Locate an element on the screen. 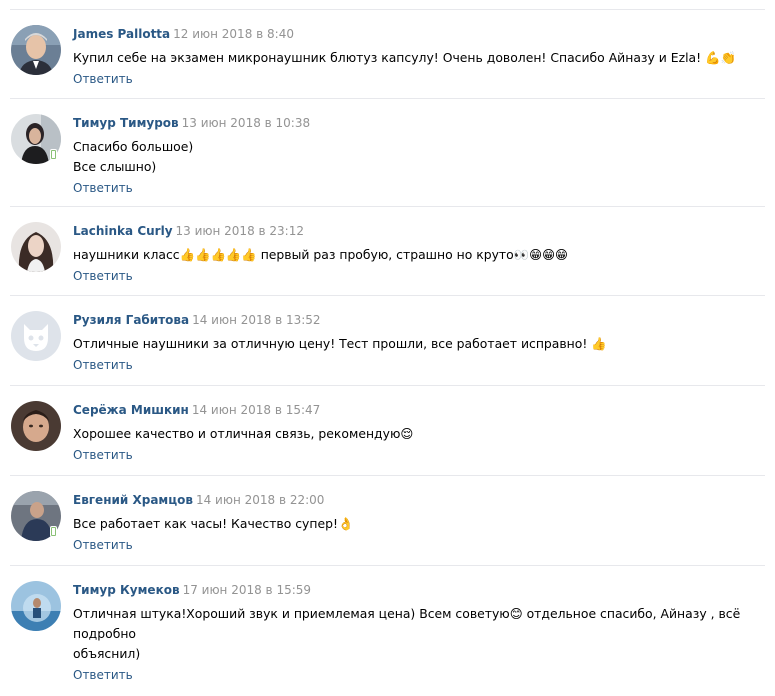 The height and width of the screenshot is (696, 775). comment-date: 12 июн 2018 в 8:40 is located at coordinates (233, 34).